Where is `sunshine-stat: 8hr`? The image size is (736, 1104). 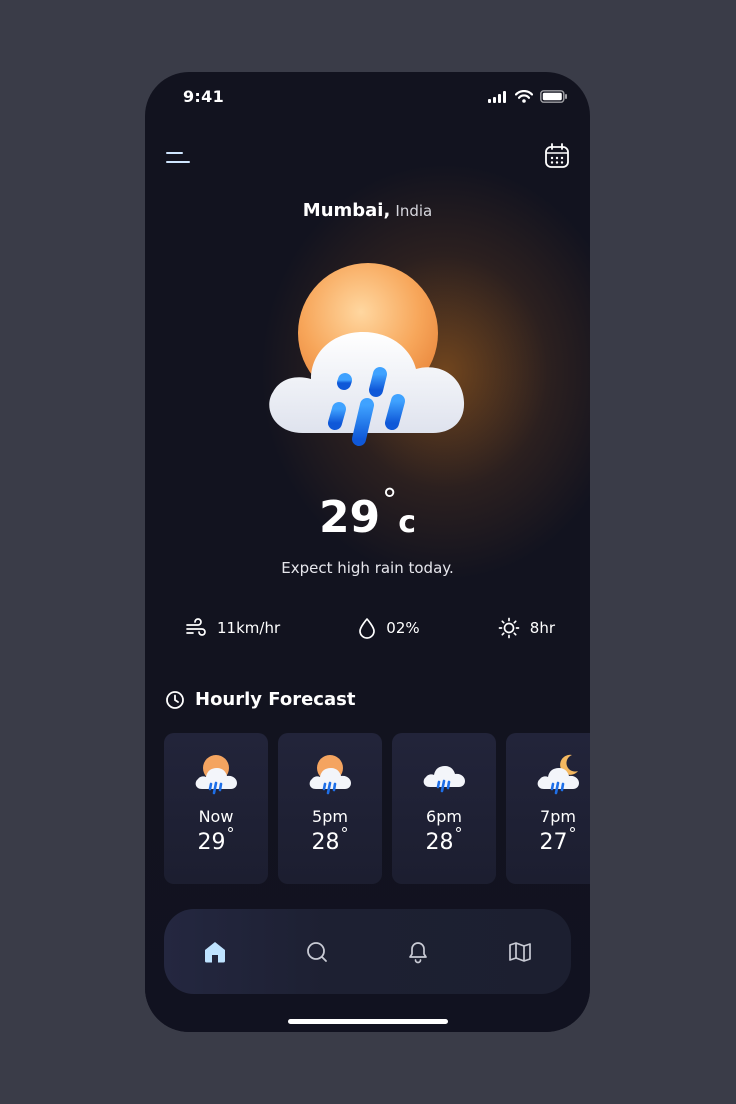
sunshine-stat: 8hr is located at coordinates (526, 628).